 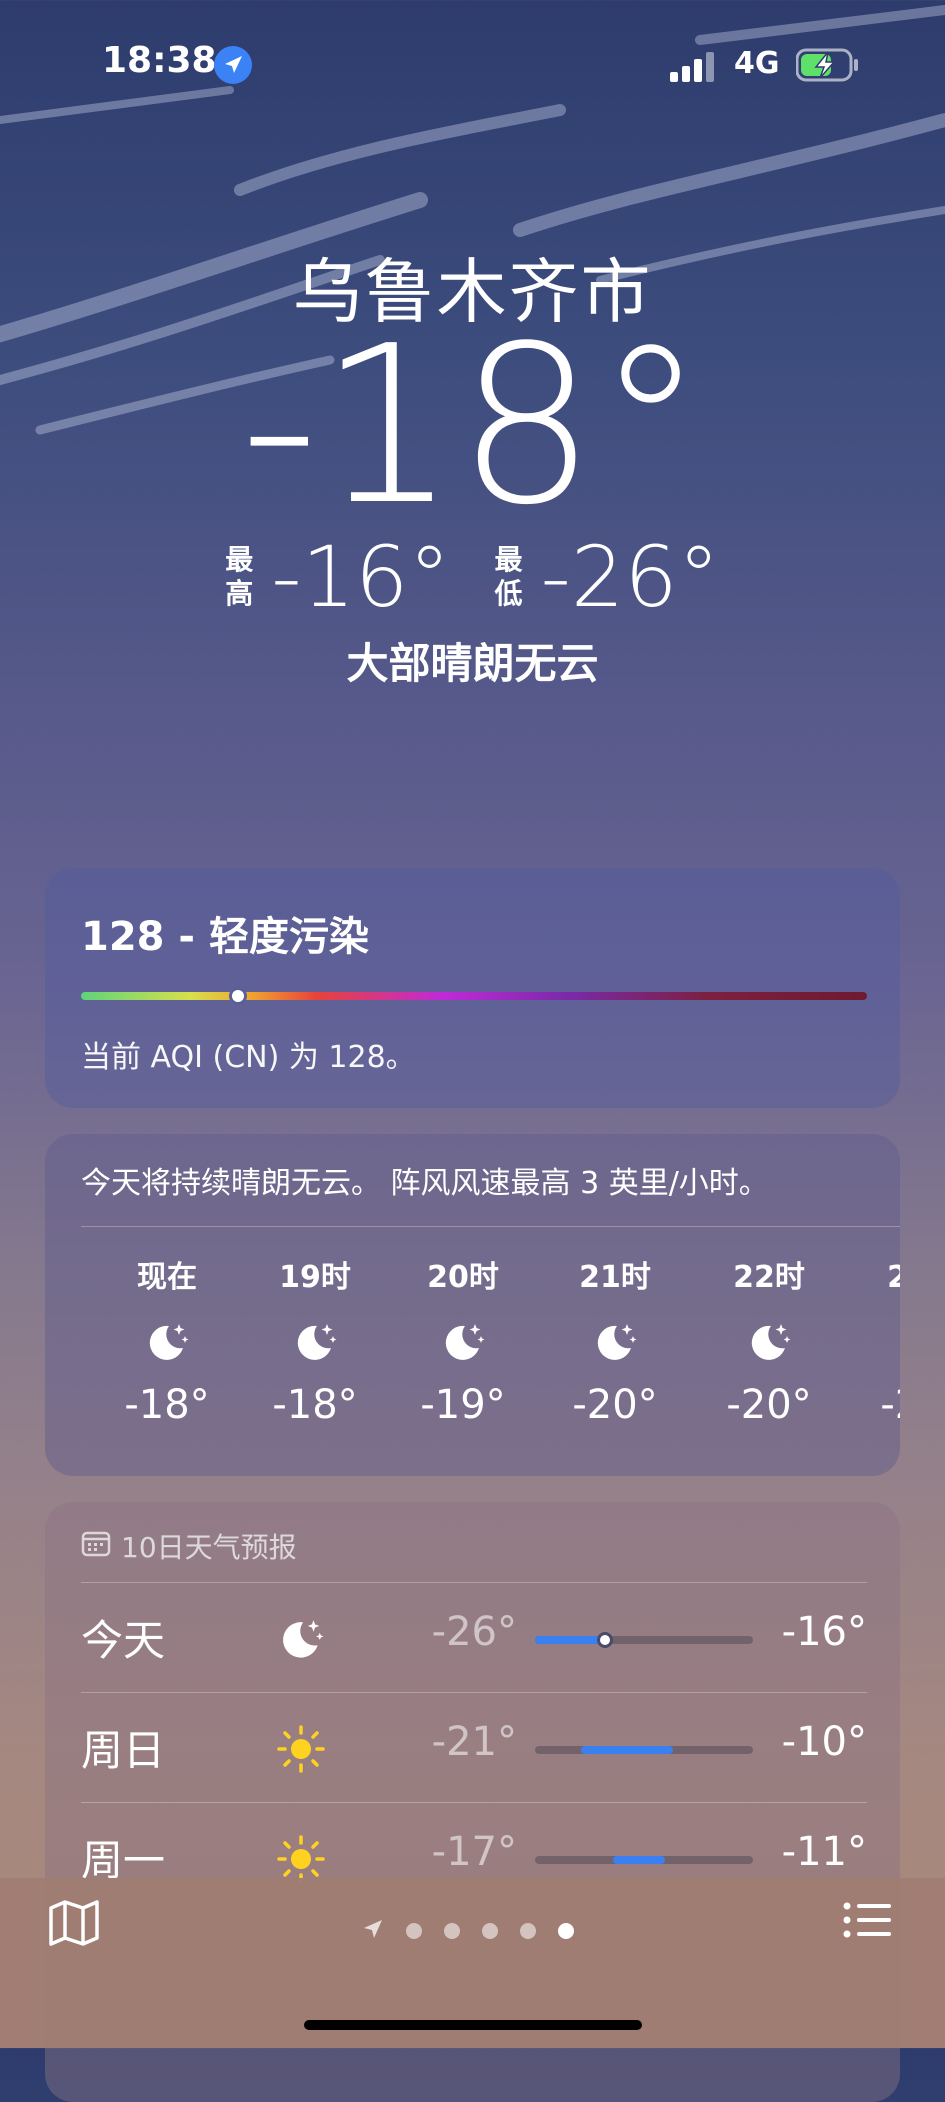 I want to click on ten-day-header: 10日天气预报, so click(x=189, y=1546).